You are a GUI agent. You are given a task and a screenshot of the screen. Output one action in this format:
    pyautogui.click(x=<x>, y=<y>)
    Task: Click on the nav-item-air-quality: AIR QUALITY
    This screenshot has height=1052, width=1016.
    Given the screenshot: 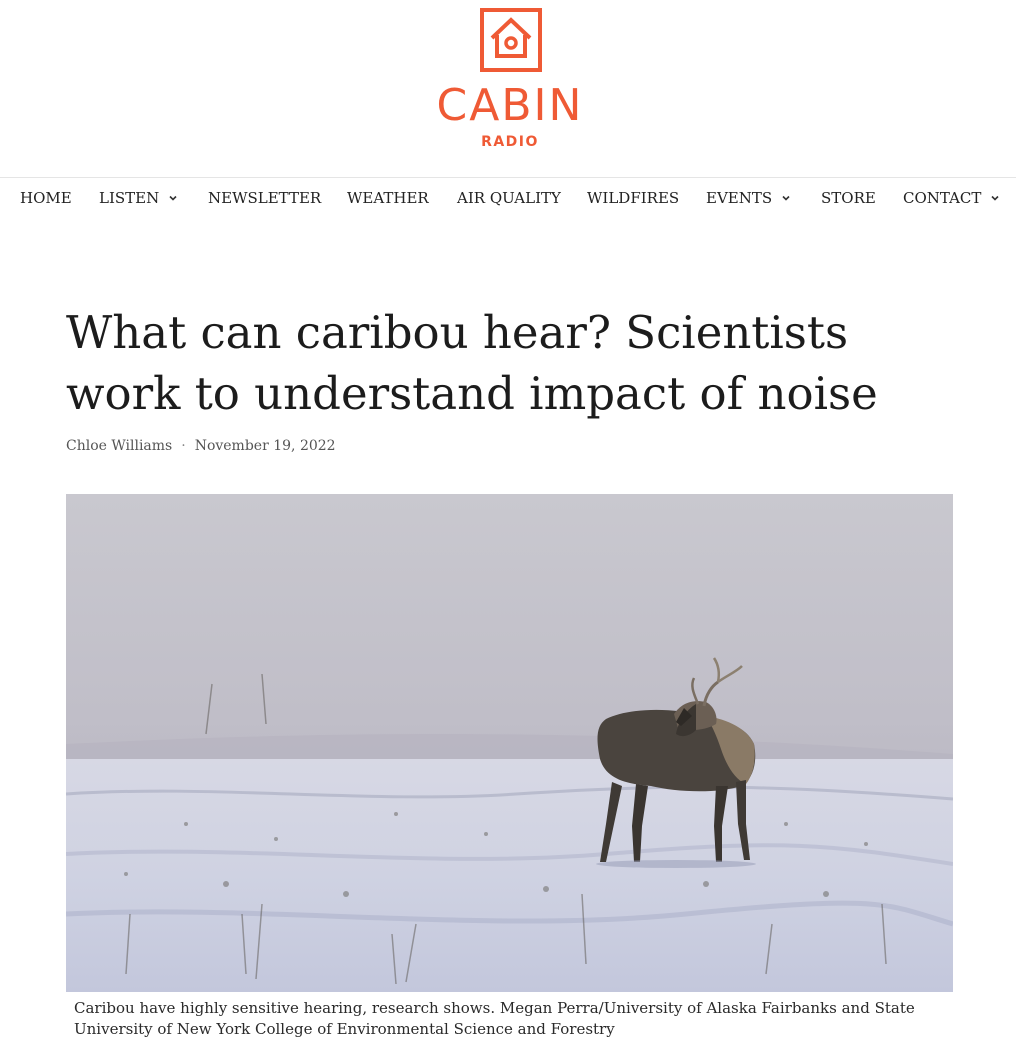 What is the action you would take?
    pyautogui.click(x=509, y=198)
    